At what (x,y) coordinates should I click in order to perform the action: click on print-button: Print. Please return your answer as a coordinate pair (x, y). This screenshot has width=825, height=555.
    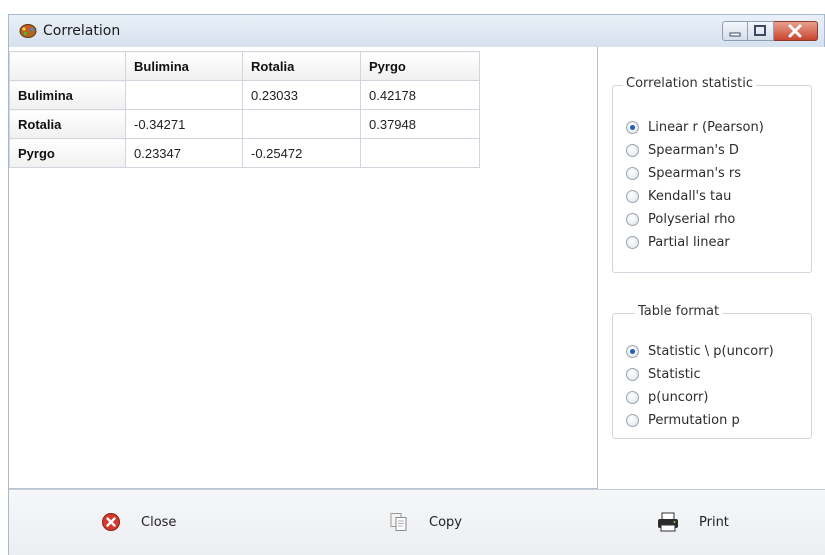
    Looking at the image, I should click on (693, 522).